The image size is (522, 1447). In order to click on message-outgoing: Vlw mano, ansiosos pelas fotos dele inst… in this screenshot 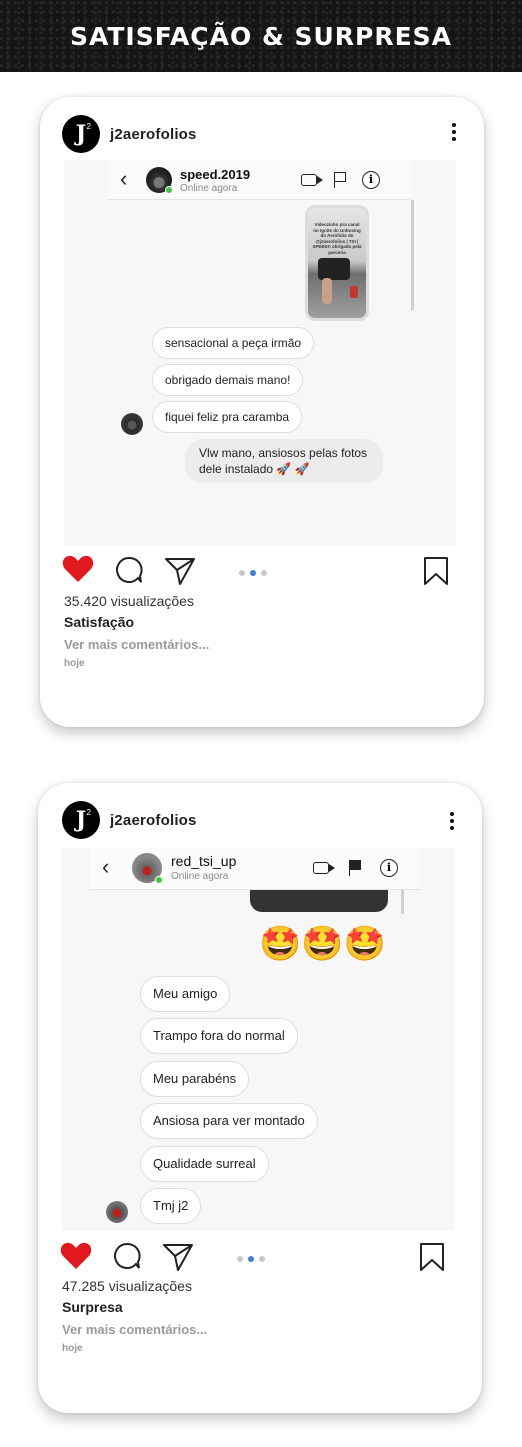, I will do `click(284, 461)`.